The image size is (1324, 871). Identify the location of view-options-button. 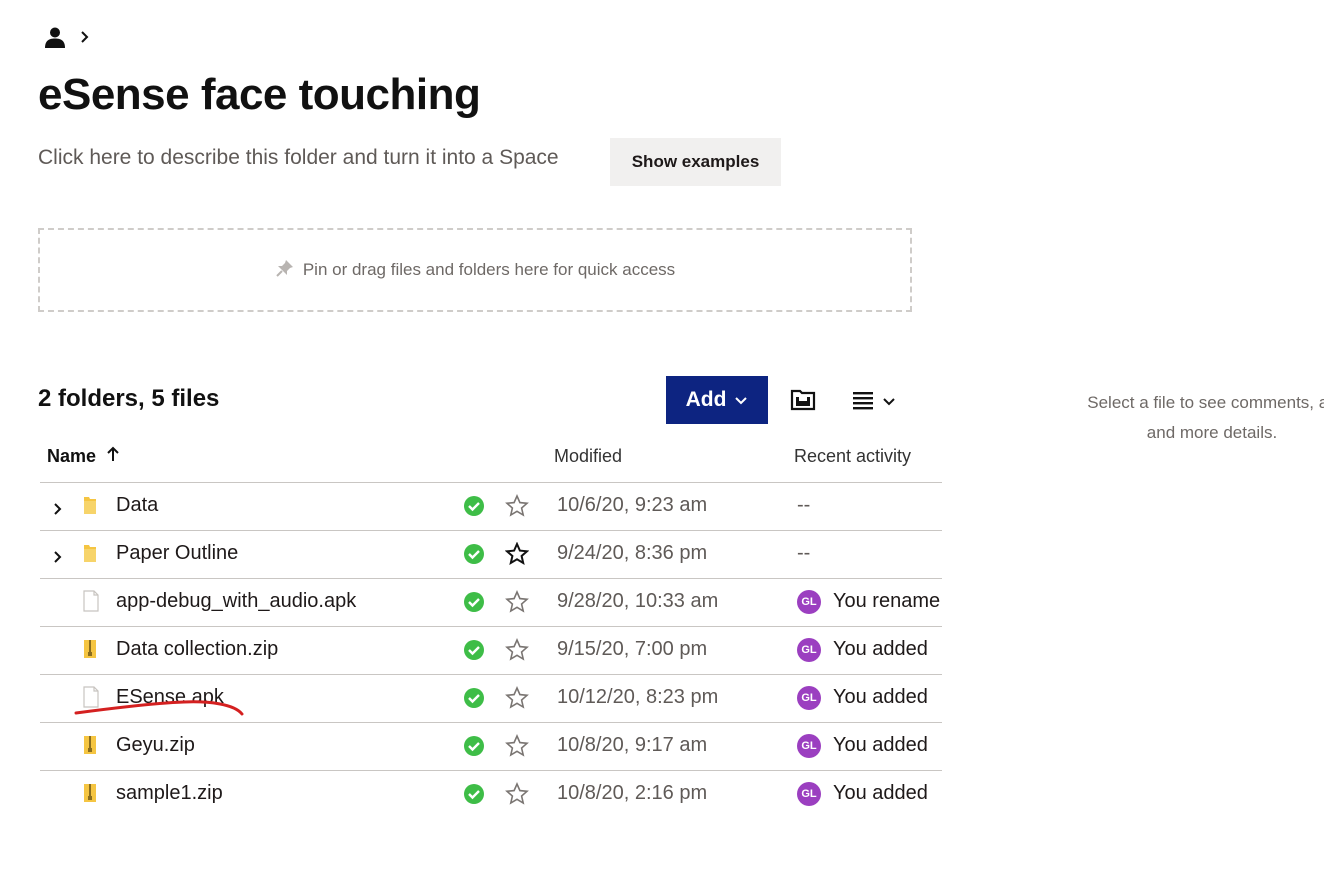
(874, 402).